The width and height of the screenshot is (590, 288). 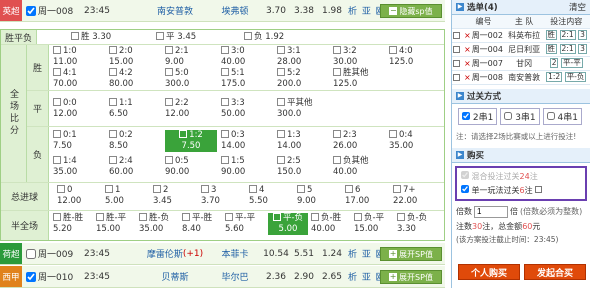 What do you see at coordinates (269, 196) in the screenshot?
I see `bet-option: 4 5.50` at bounding box center [269, 196].